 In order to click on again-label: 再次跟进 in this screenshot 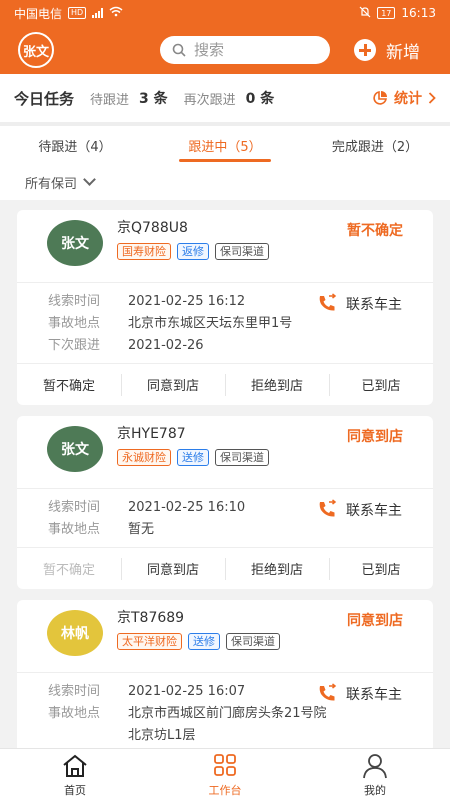, I will do `click(209, 100)`.